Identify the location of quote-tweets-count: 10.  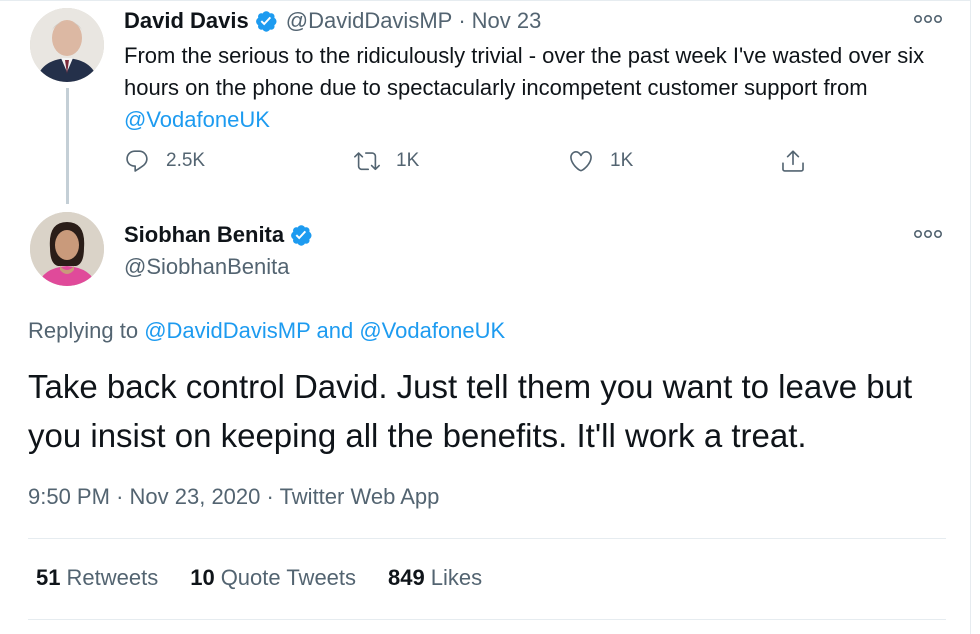
(202, 577).